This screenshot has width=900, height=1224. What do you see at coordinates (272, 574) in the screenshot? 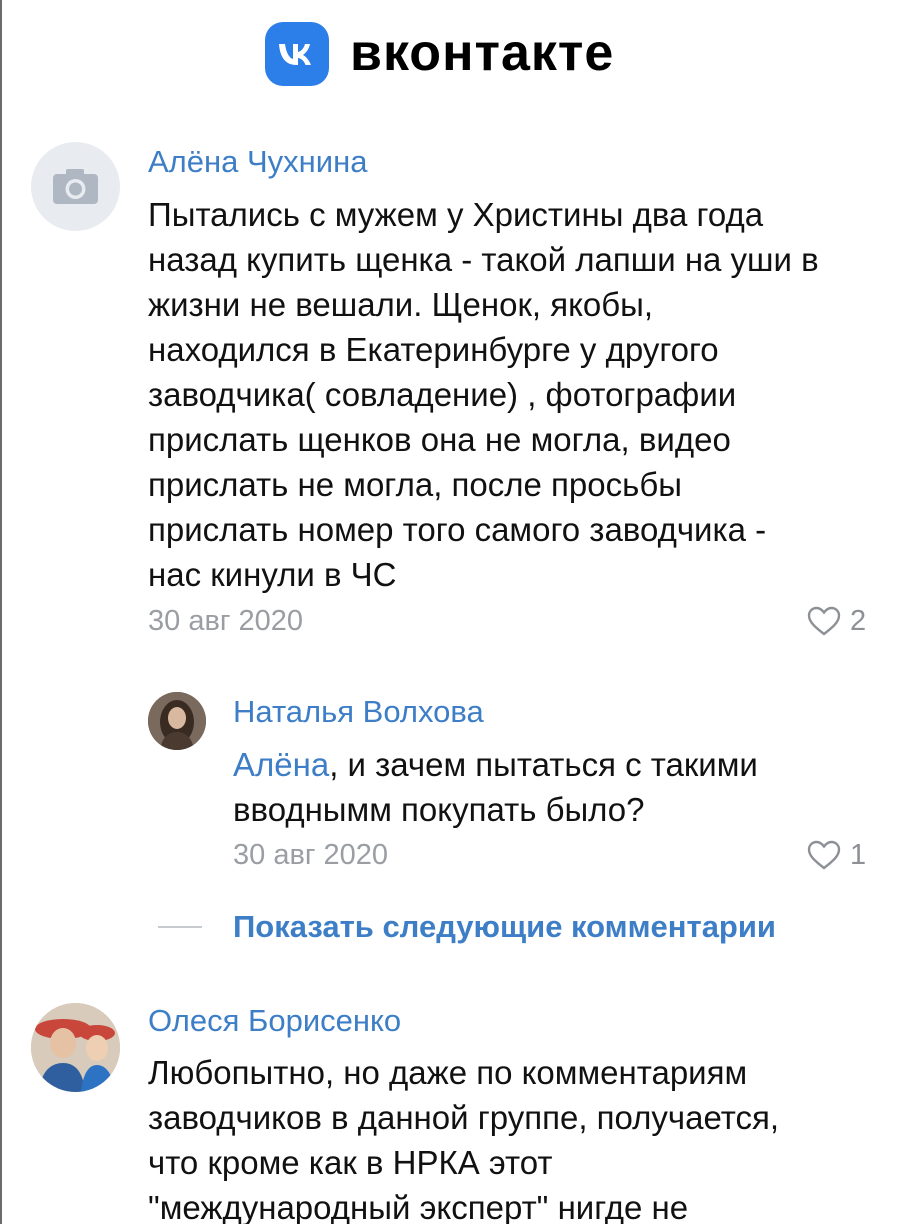
I see `comment-text-line: нас кинули в ЧС` at bounding box center [272, 574].